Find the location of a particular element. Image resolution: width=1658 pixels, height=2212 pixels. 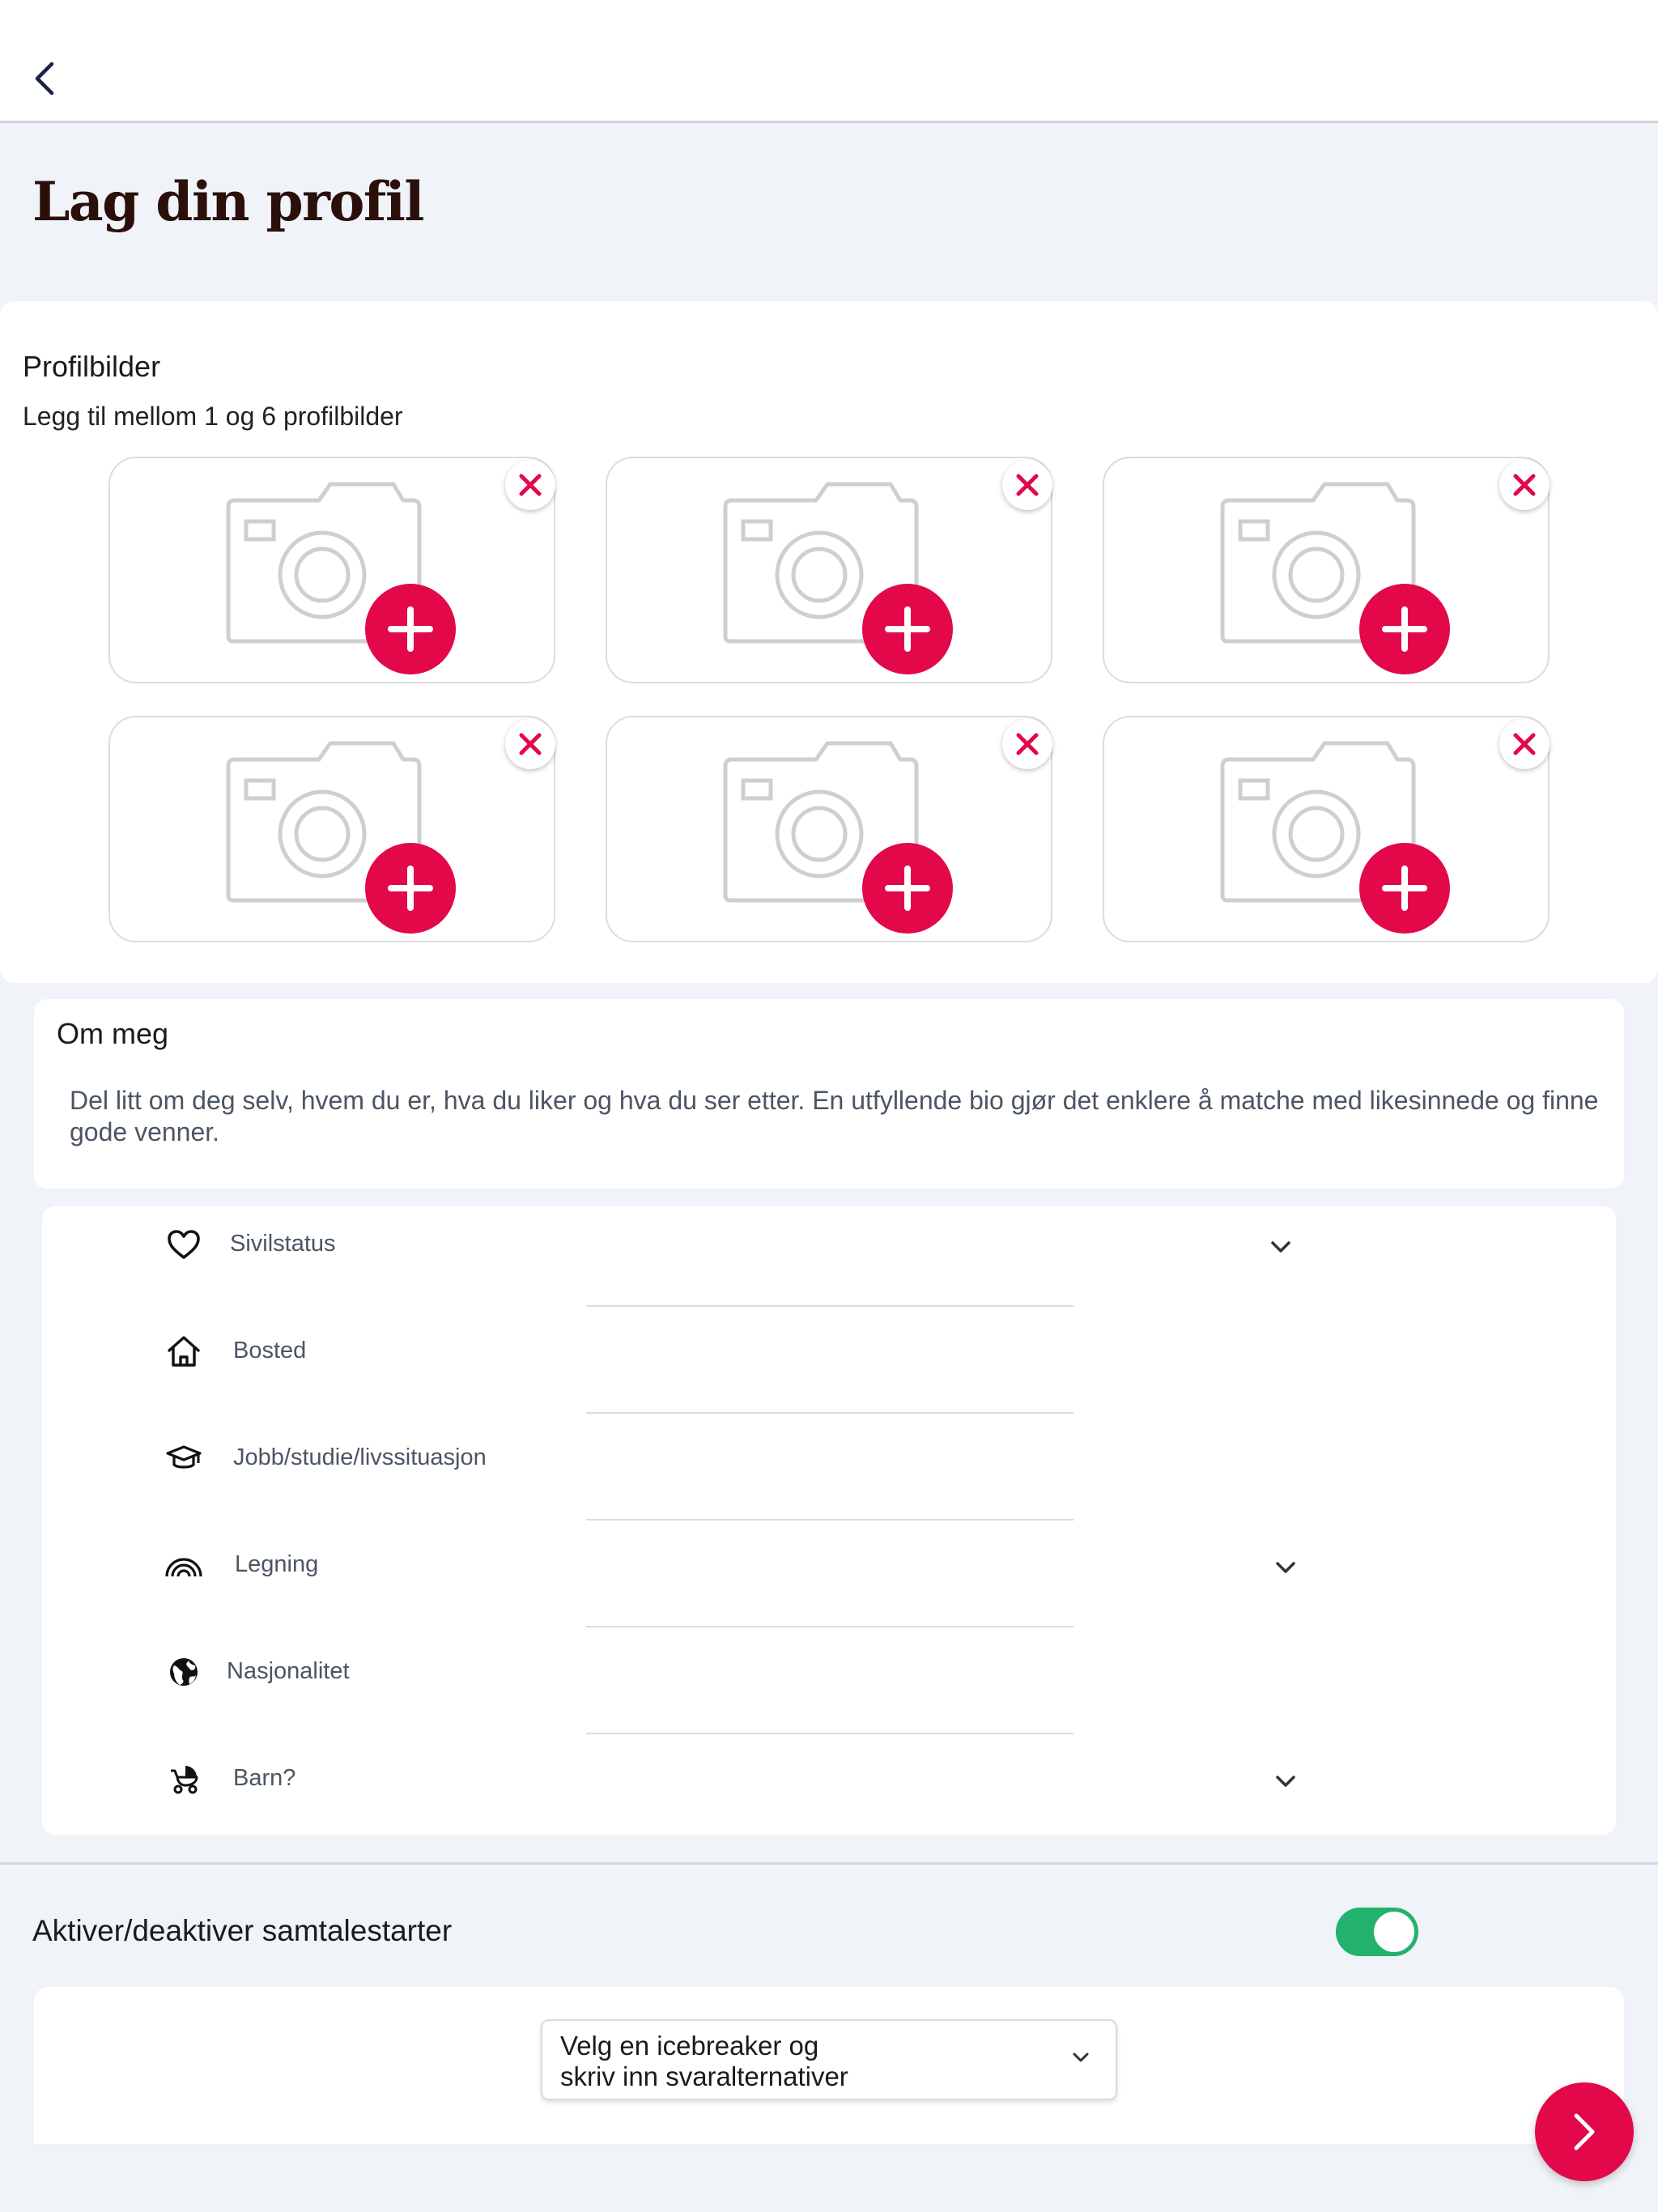

field-label: Jobb/studie/livssituasjon is located at coordinates (360, 1457).